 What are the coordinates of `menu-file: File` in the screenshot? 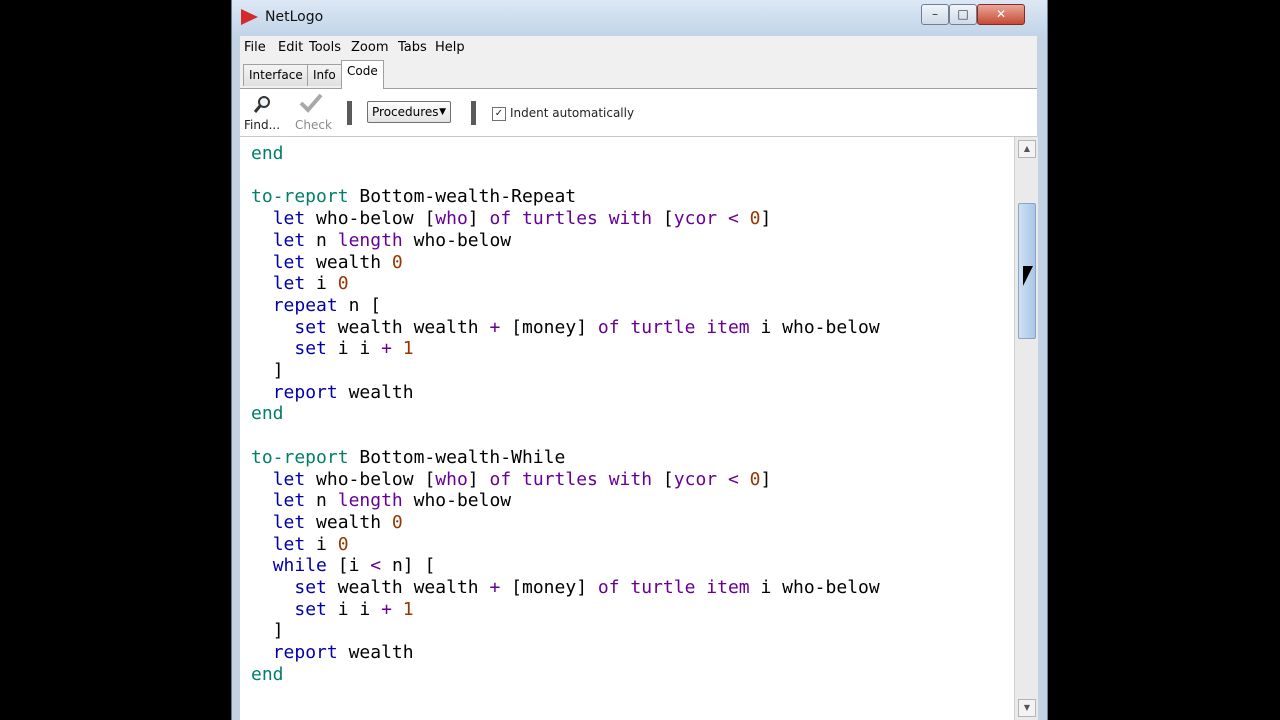 It's located at (255, 47).